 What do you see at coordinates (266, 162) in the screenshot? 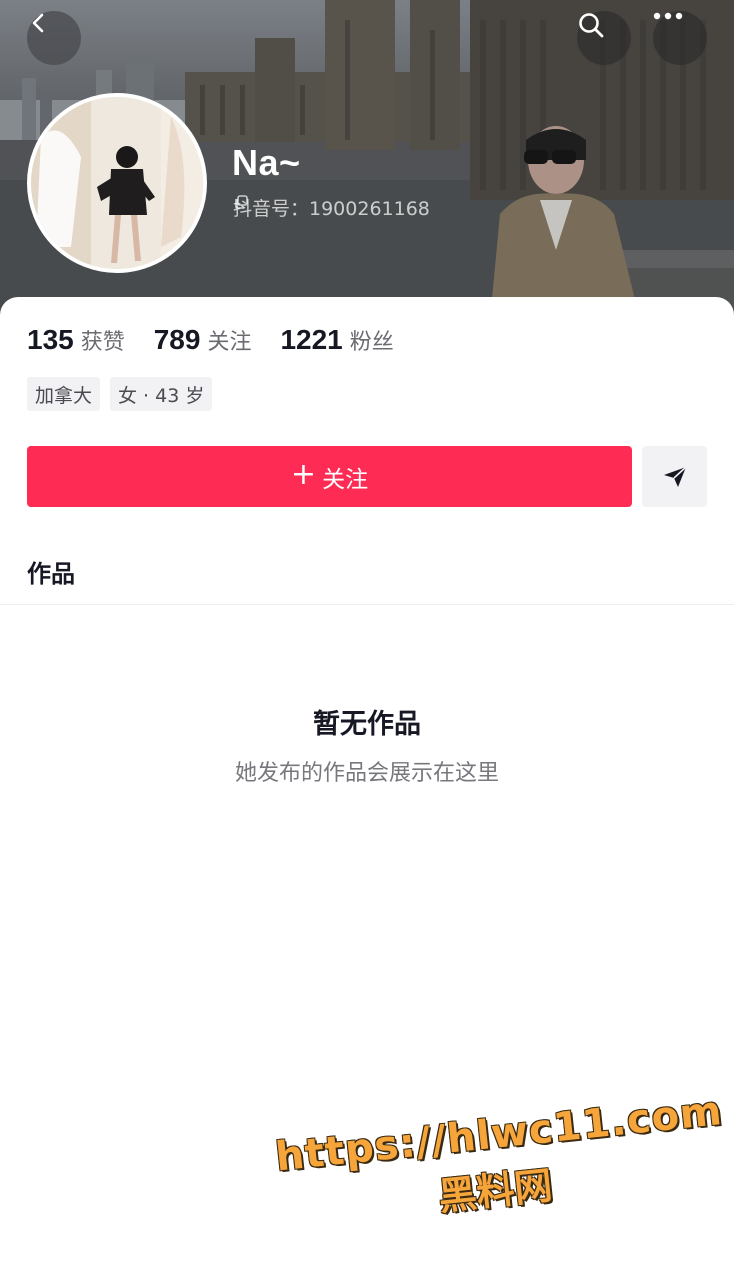
I see `nickname: Na~` at bounding box center [266, 162].